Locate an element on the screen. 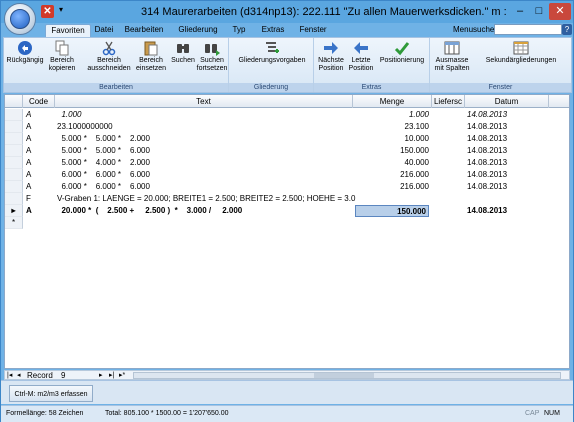 Image resolution: width=574 pixels, height=422 pixels. cell-text: 1.000 is located at coordinates (207, 115).